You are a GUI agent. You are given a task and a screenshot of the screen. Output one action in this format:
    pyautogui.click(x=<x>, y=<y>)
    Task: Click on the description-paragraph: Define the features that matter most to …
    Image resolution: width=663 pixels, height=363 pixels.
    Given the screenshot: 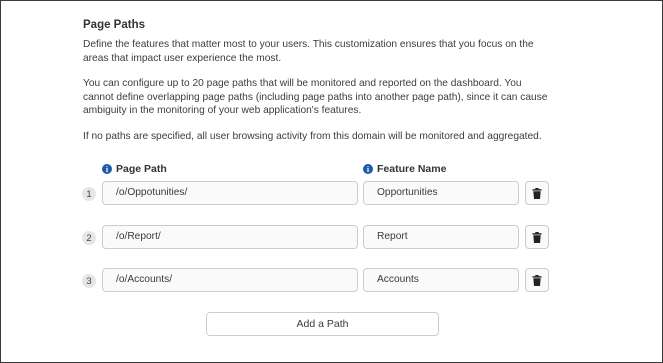 What is the action you would take?
    pyautogui.click(x=308, y=51)
    